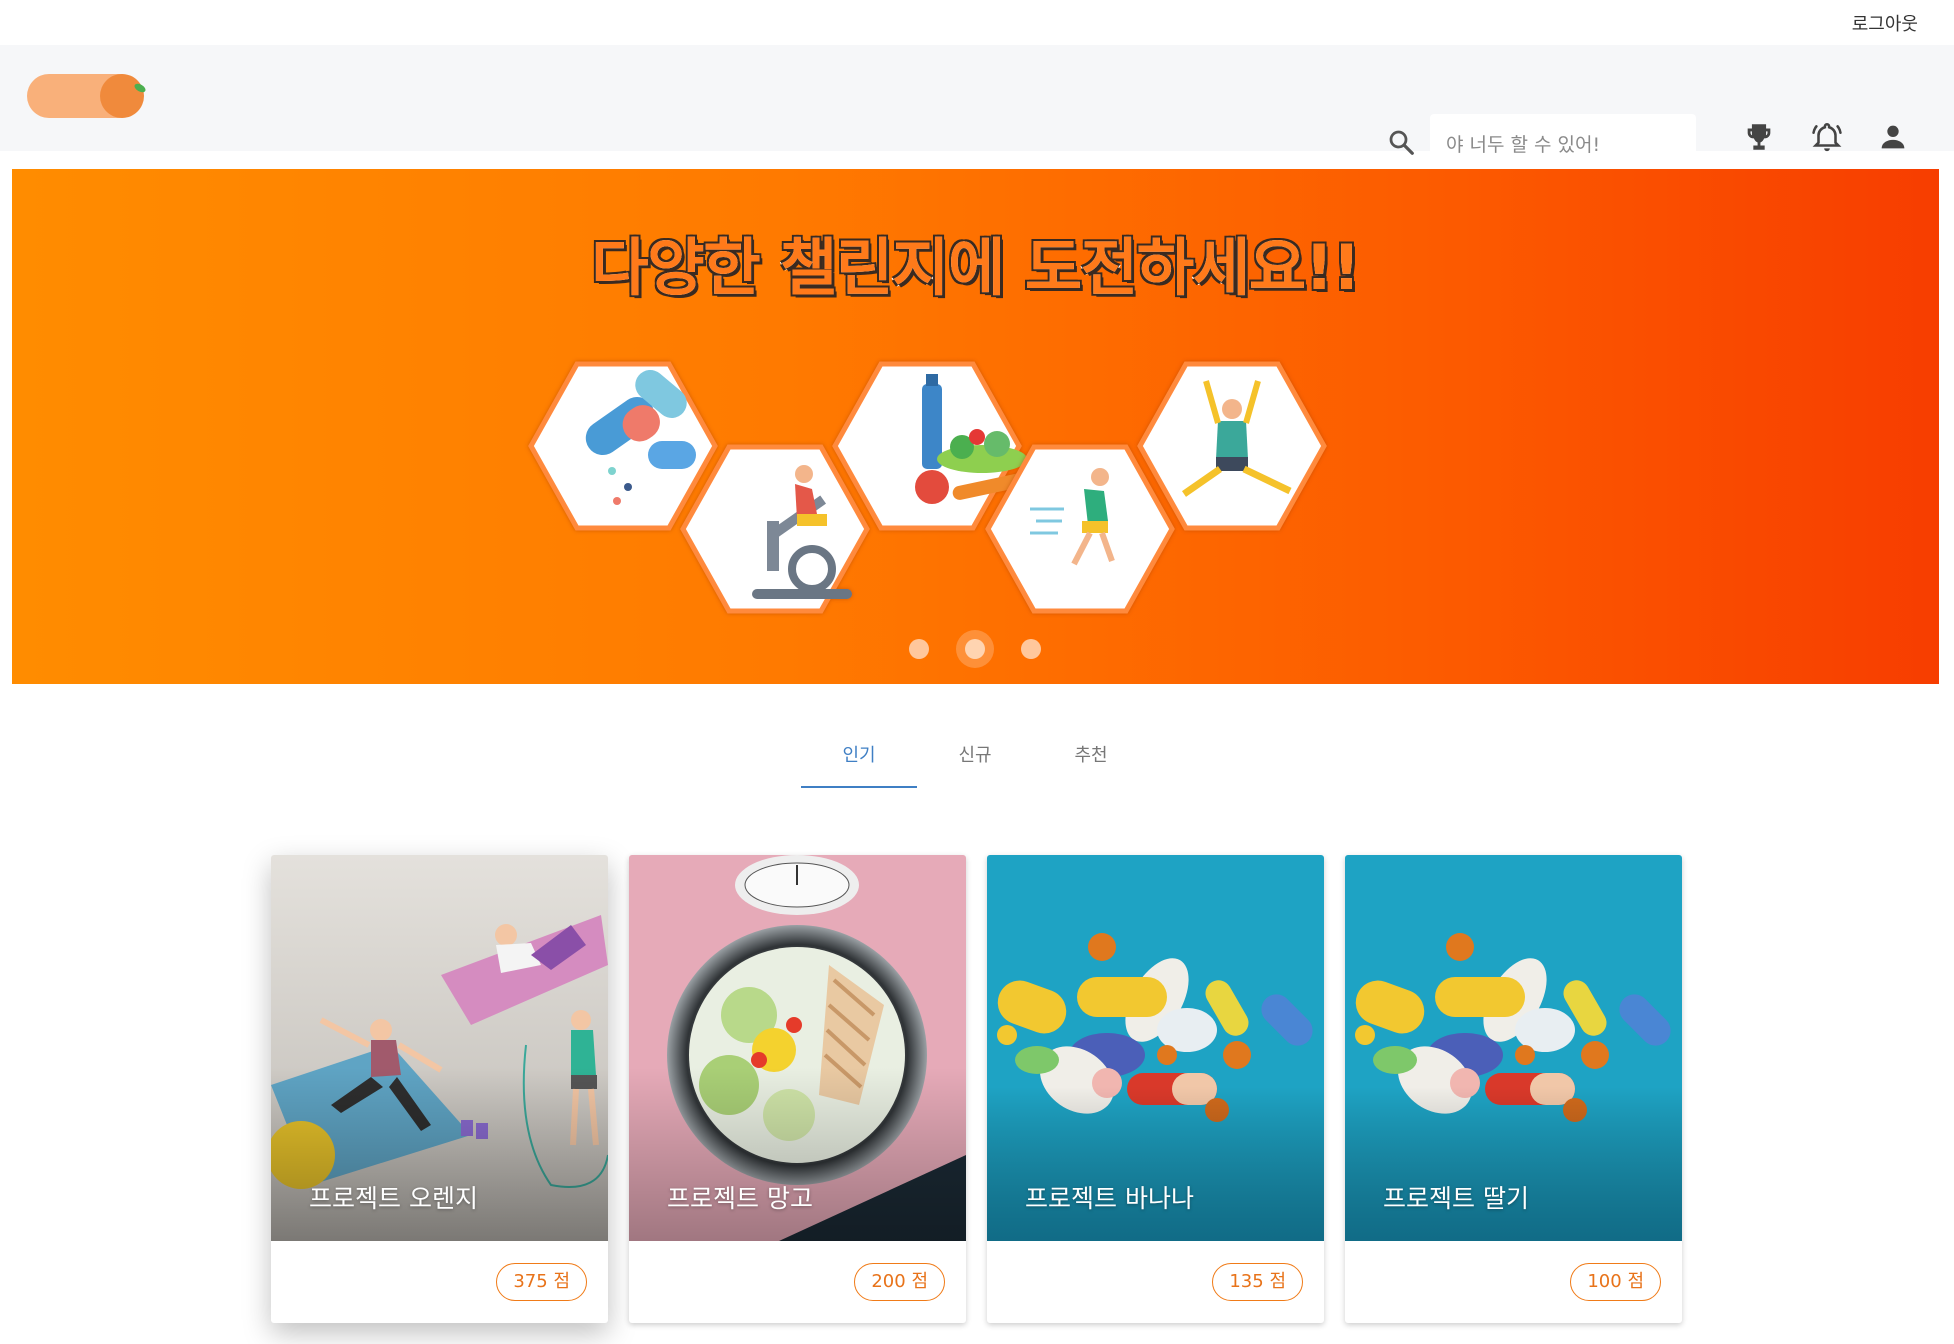  What do you see at coordinates (541, 1282) in the screenshot?
I see `score-badge: 375 점` at bounding box center [541, 1282].